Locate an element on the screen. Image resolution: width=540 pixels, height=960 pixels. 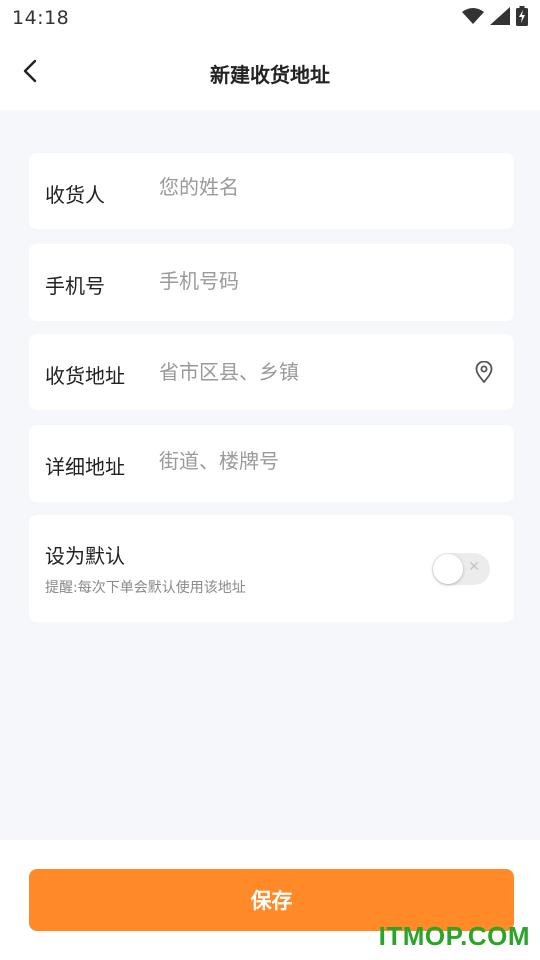
default-toggle: ✕ is located at coordinates (461, 568).